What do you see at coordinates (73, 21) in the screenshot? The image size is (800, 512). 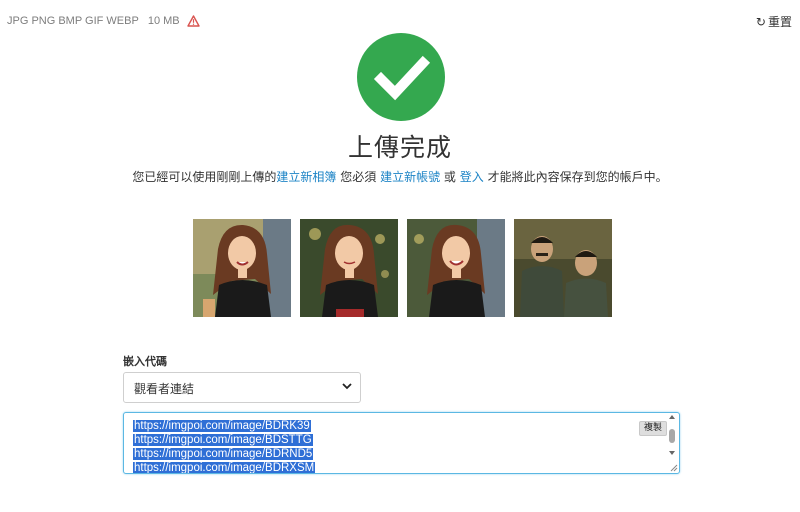 I see `formats-text: JPG PNG BMP GIF WEBP` at bounding box center [73, 21].